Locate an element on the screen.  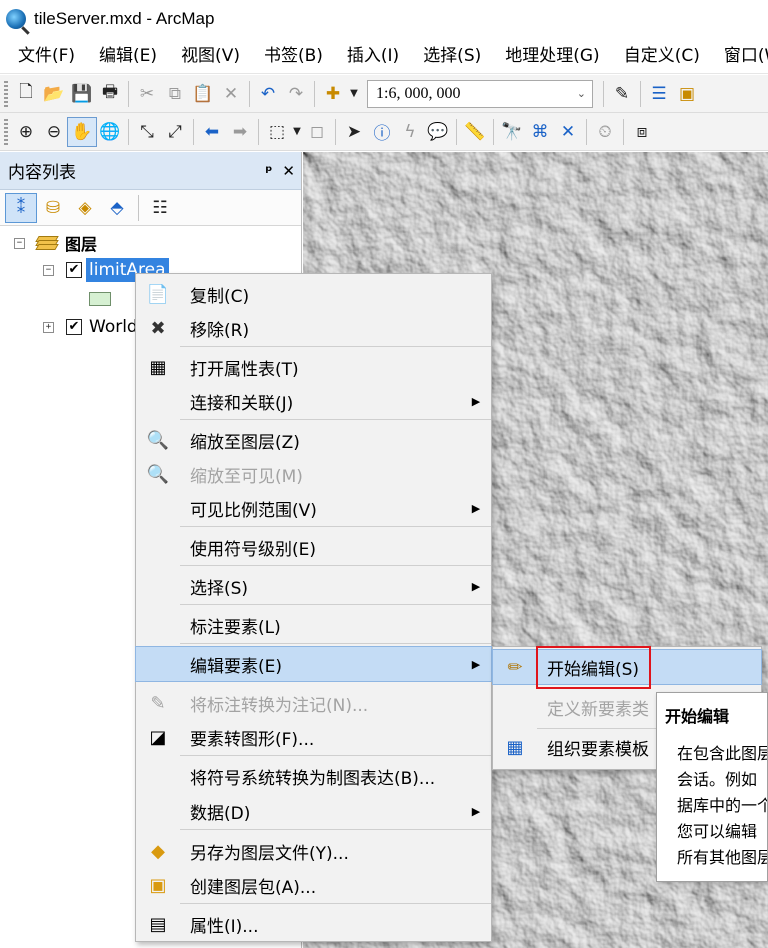
context-menu-item: 🔍 缩放至图层(Z) is located at coordinates (313, 440).